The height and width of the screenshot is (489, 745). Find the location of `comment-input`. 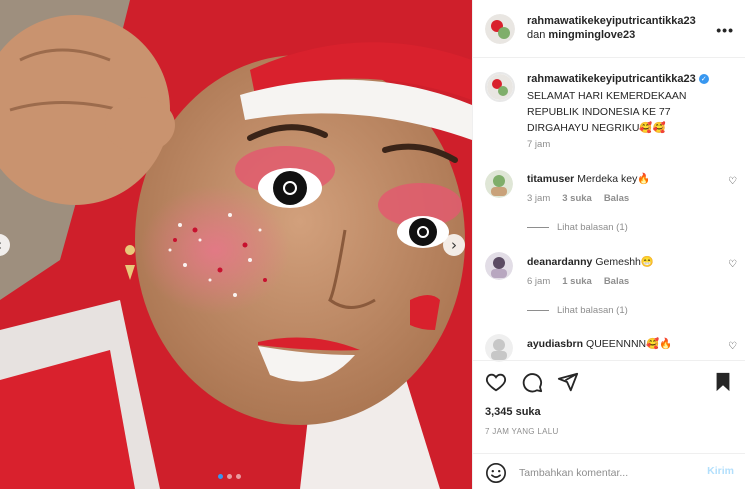

comment-input is located at coordinates (604, 473).